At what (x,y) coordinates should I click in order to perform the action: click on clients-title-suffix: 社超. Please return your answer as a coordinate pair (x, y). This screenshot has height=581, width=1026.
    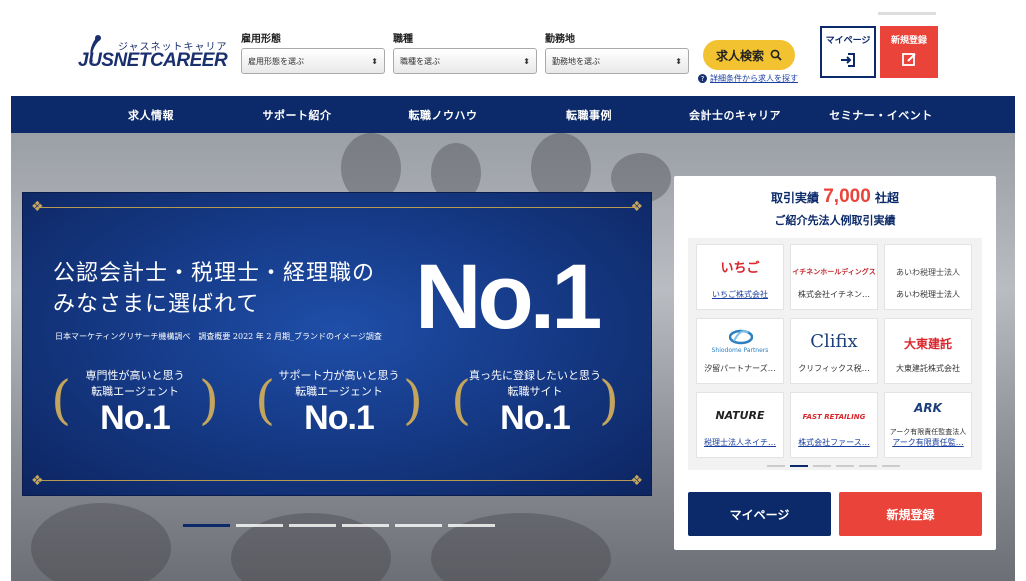
    Looking at the image, I should click on (886, 198).